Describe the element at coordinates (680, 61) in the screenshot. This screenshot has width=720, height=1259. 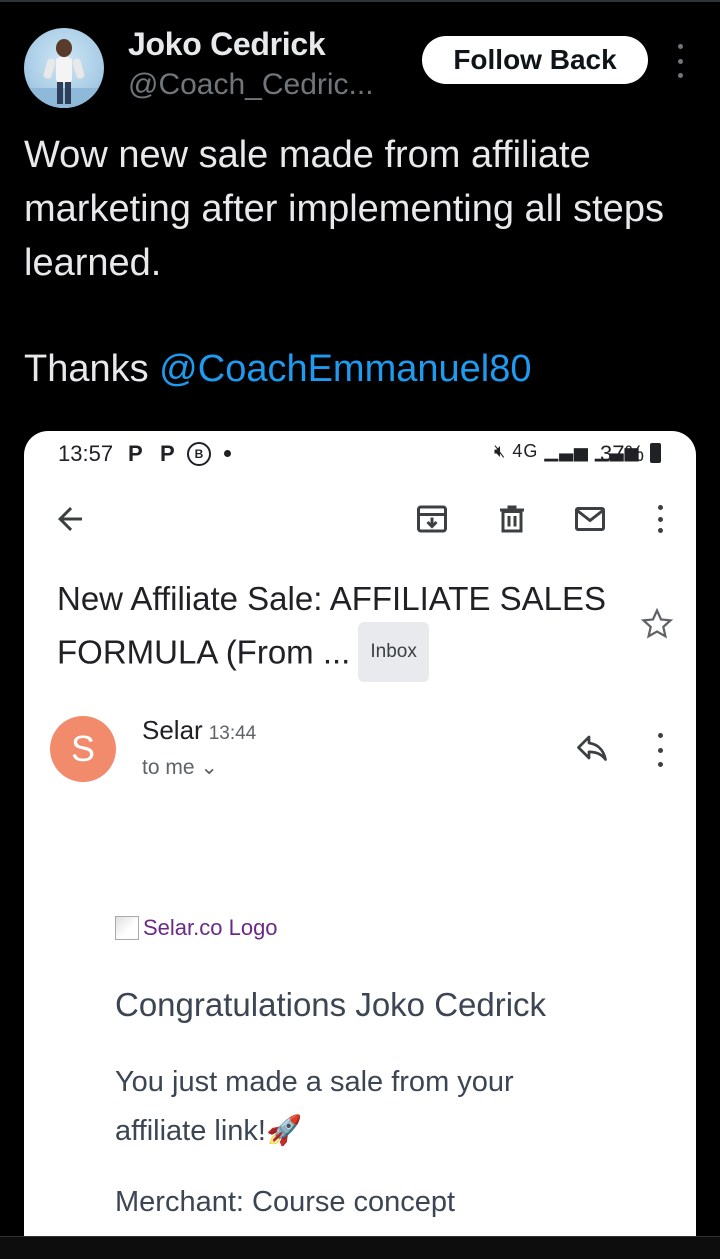
I see `more-options-icon` at that location.